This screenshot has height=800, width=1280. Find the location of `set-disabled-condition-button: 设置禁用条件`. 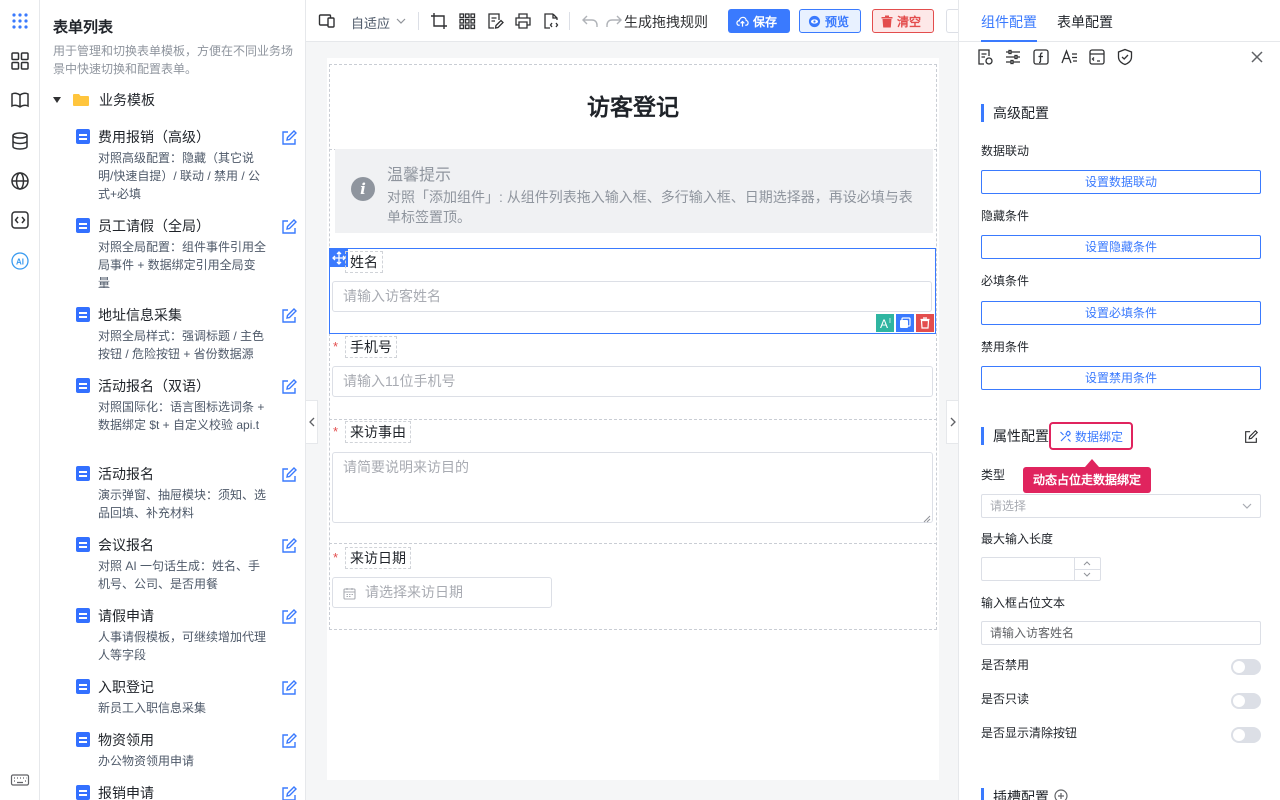

set-disabled-condition-button: 设置禁用条件 is located at coordinates (1121, 378).